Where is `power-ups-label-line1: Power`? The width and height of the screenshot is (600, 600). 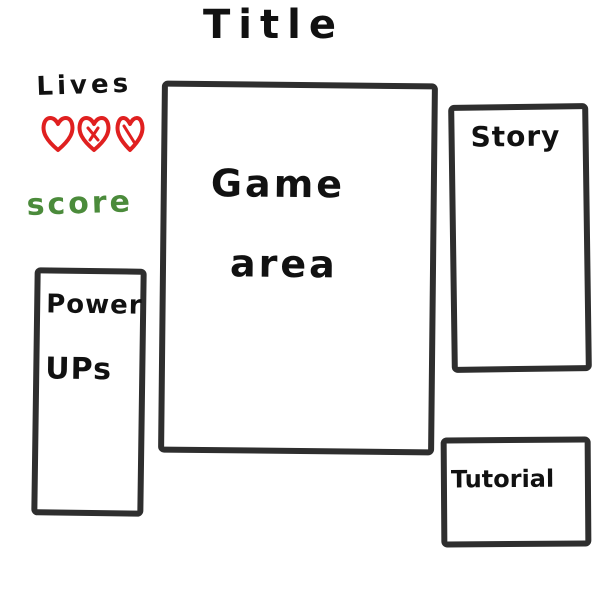 power-ups-label-line1: Power is located at coordinates (94, 305).